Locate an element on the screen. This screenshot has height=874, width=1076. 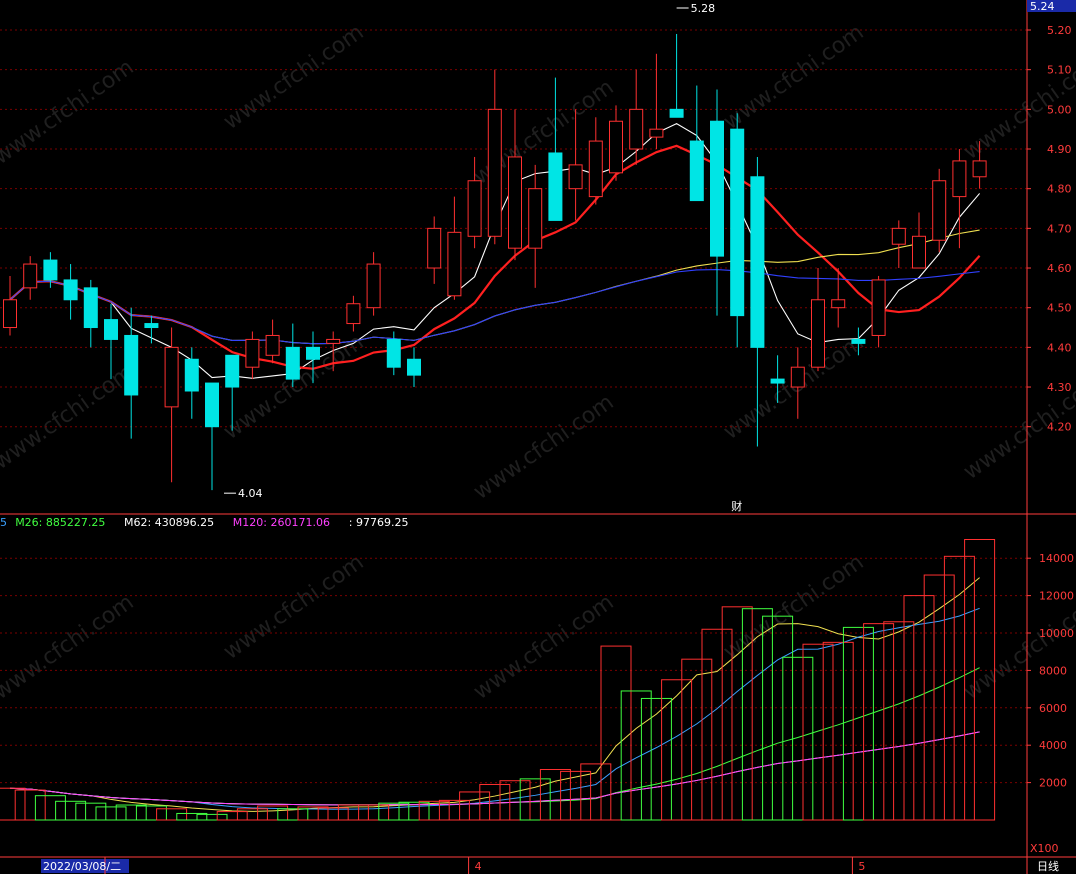
watermark-text-12: www.cfchi.com is located at coordinates (543, 647).